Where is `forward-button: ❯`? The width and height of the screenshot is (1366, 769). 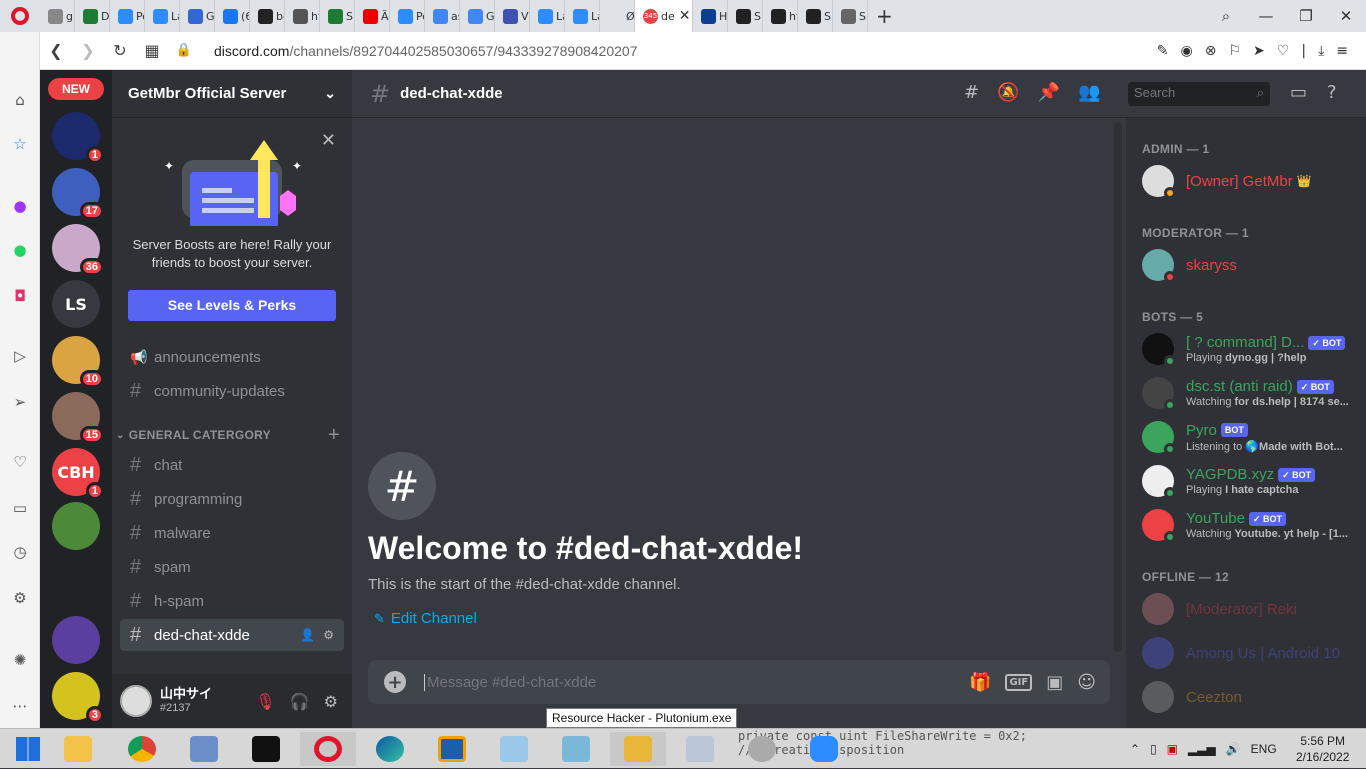
forward-button: ❯ is located at coordinates (88, 50).